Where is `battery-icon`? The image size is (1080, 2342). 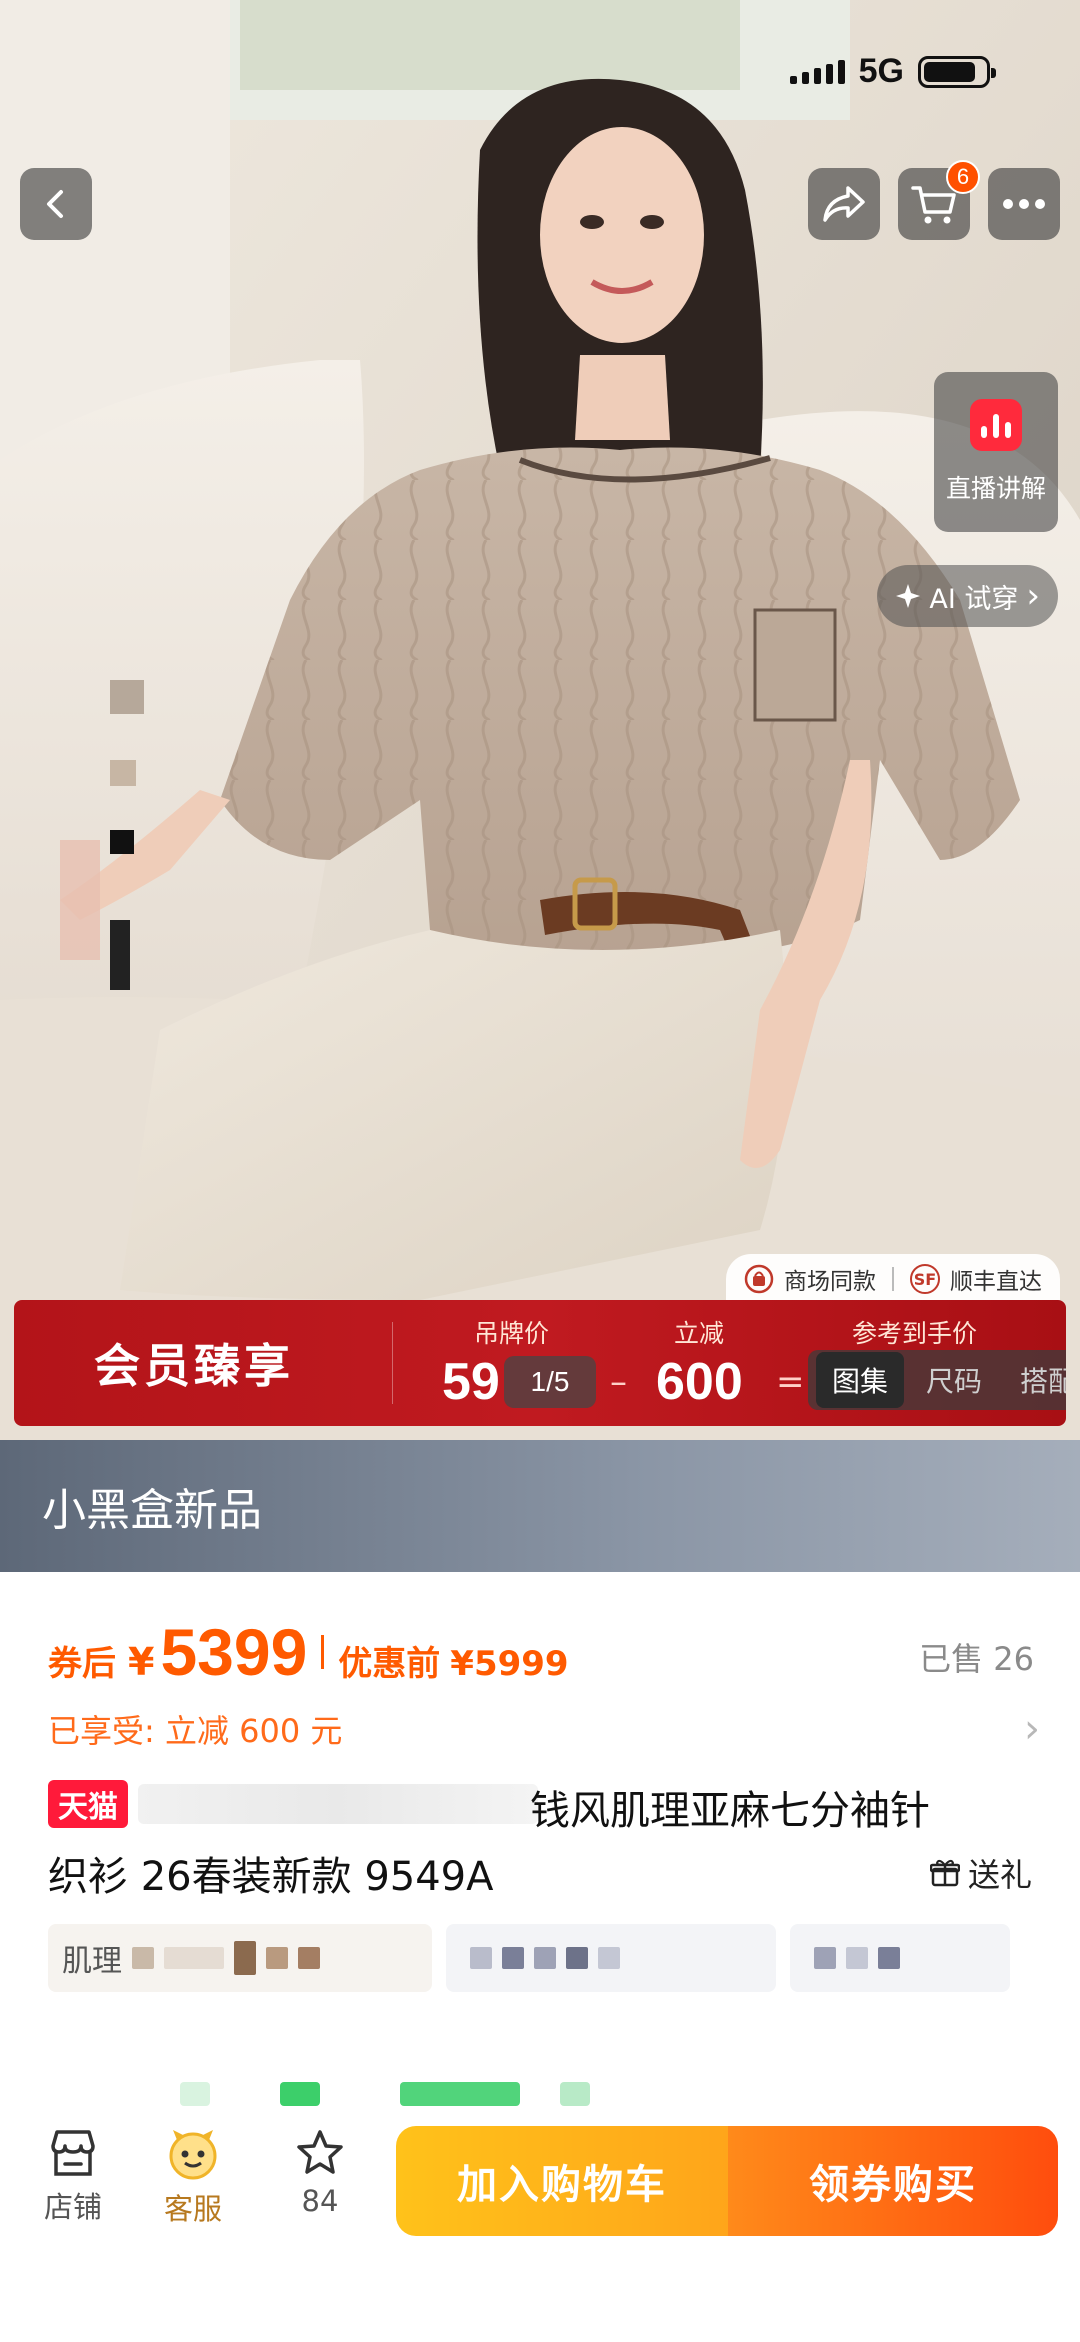 battery-icon is located at coordinates (957, 71).